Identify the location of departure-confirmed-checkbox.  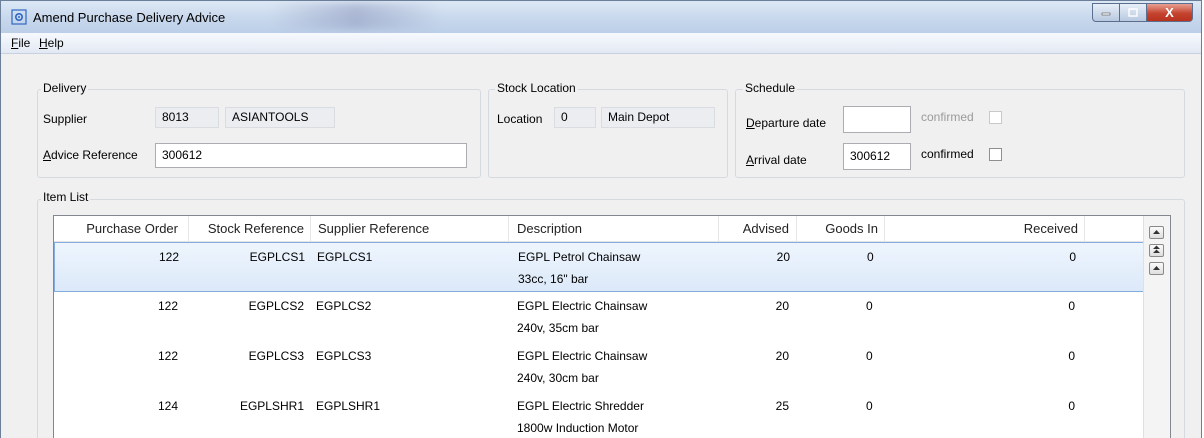
(995, 117).